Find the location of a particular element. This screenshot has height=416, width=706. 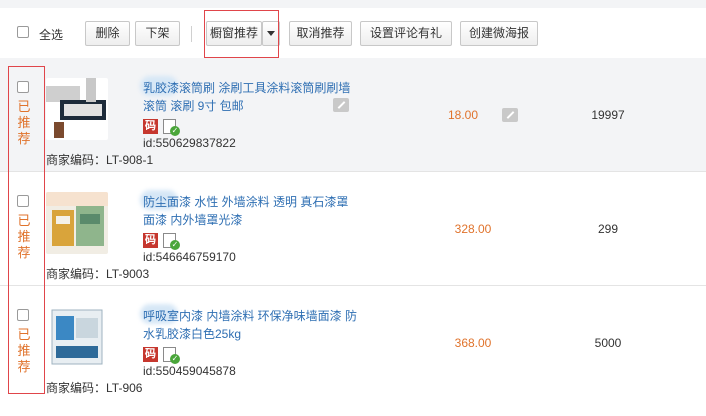

select-all-checkbox is located at coordinates (23, 32).